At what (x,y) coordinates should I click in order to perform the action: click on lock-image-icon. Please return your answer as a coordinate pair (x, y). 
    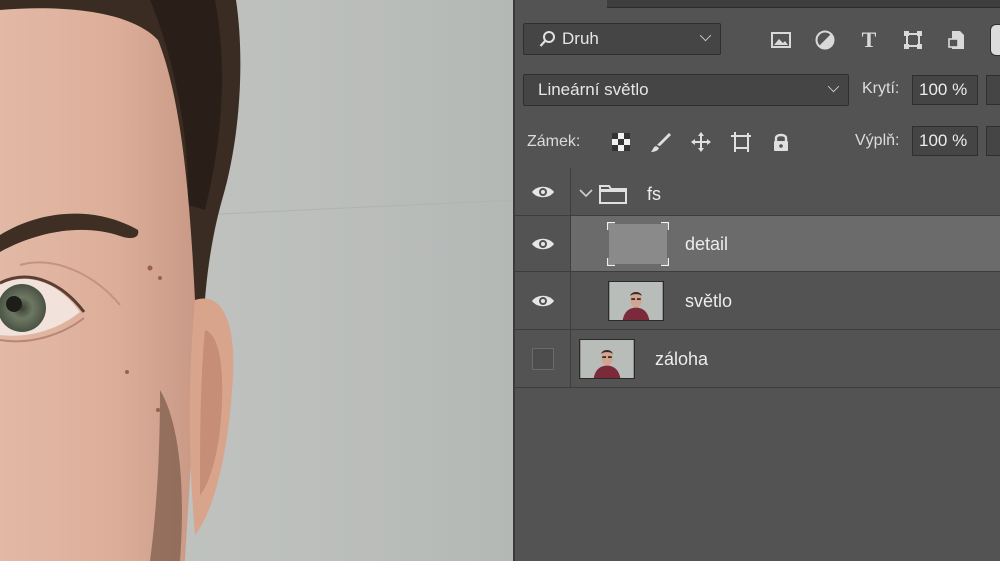
    Looking at the image, I should click on (661, 142).